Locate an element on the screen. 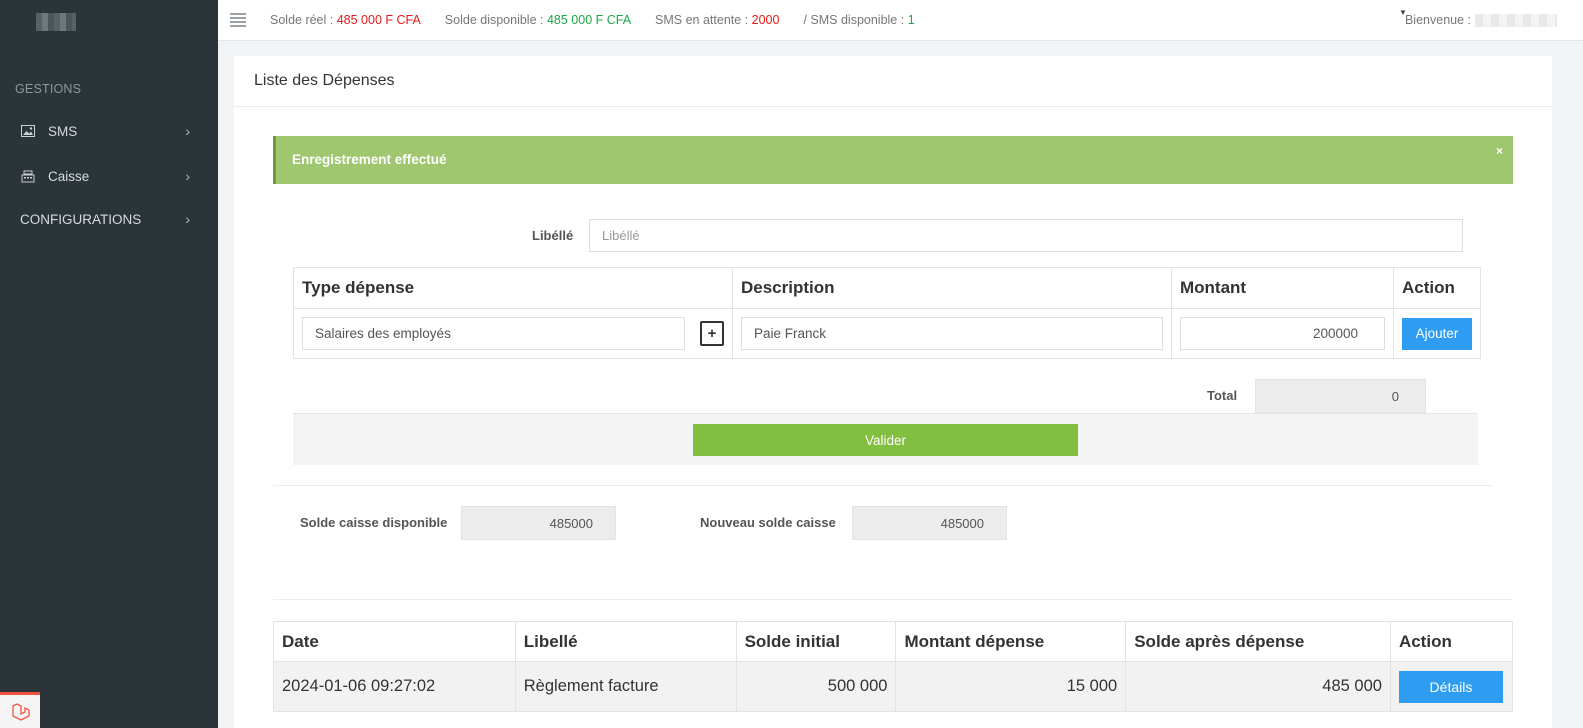 The width and height of the screenshot is (1583, 728). valider-button: Valider is located at coordinates (885, 440).